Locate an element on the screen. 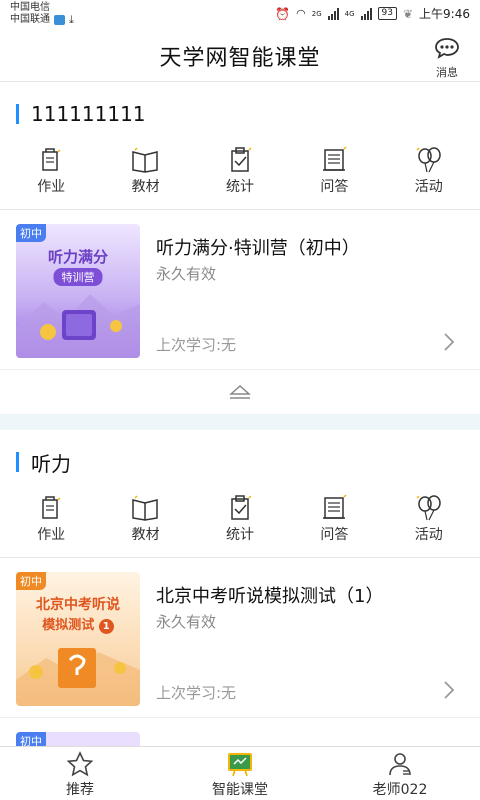  course-cover: 初中 北京中考听说 模拟测试 1 is located at coordinates (78, 639).